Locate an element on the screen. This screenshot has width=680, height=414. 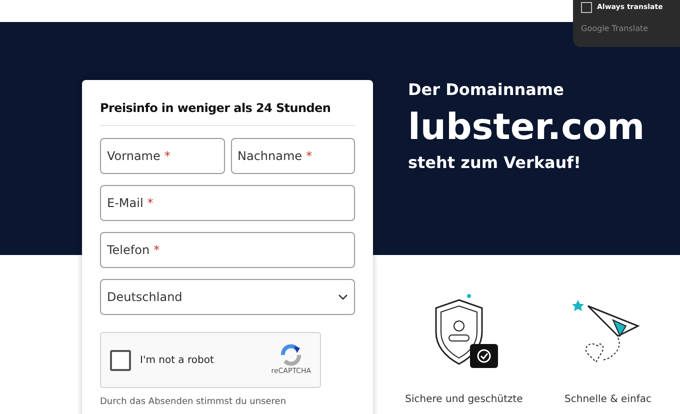
chevron-down-icon is located at coordinates (343, 297).